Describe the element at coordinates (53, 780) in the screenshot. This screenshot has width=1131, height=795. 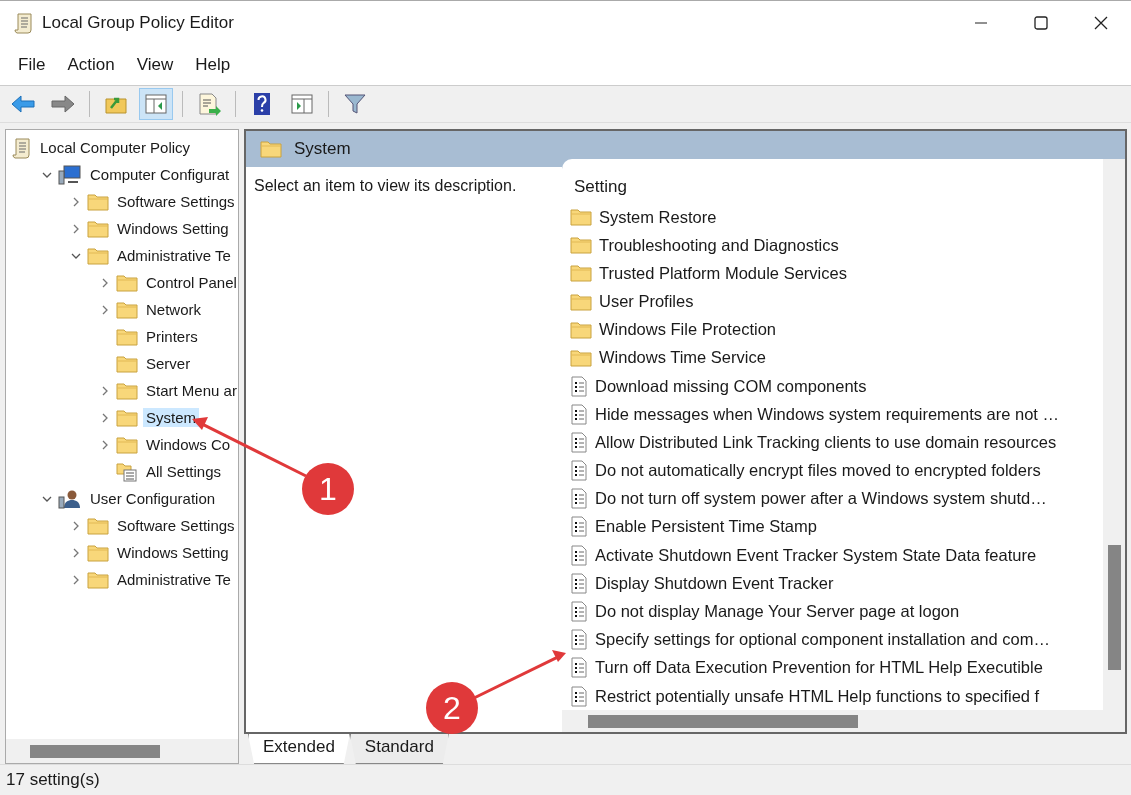
I see `status-text: 17 setting(s)` at that location.